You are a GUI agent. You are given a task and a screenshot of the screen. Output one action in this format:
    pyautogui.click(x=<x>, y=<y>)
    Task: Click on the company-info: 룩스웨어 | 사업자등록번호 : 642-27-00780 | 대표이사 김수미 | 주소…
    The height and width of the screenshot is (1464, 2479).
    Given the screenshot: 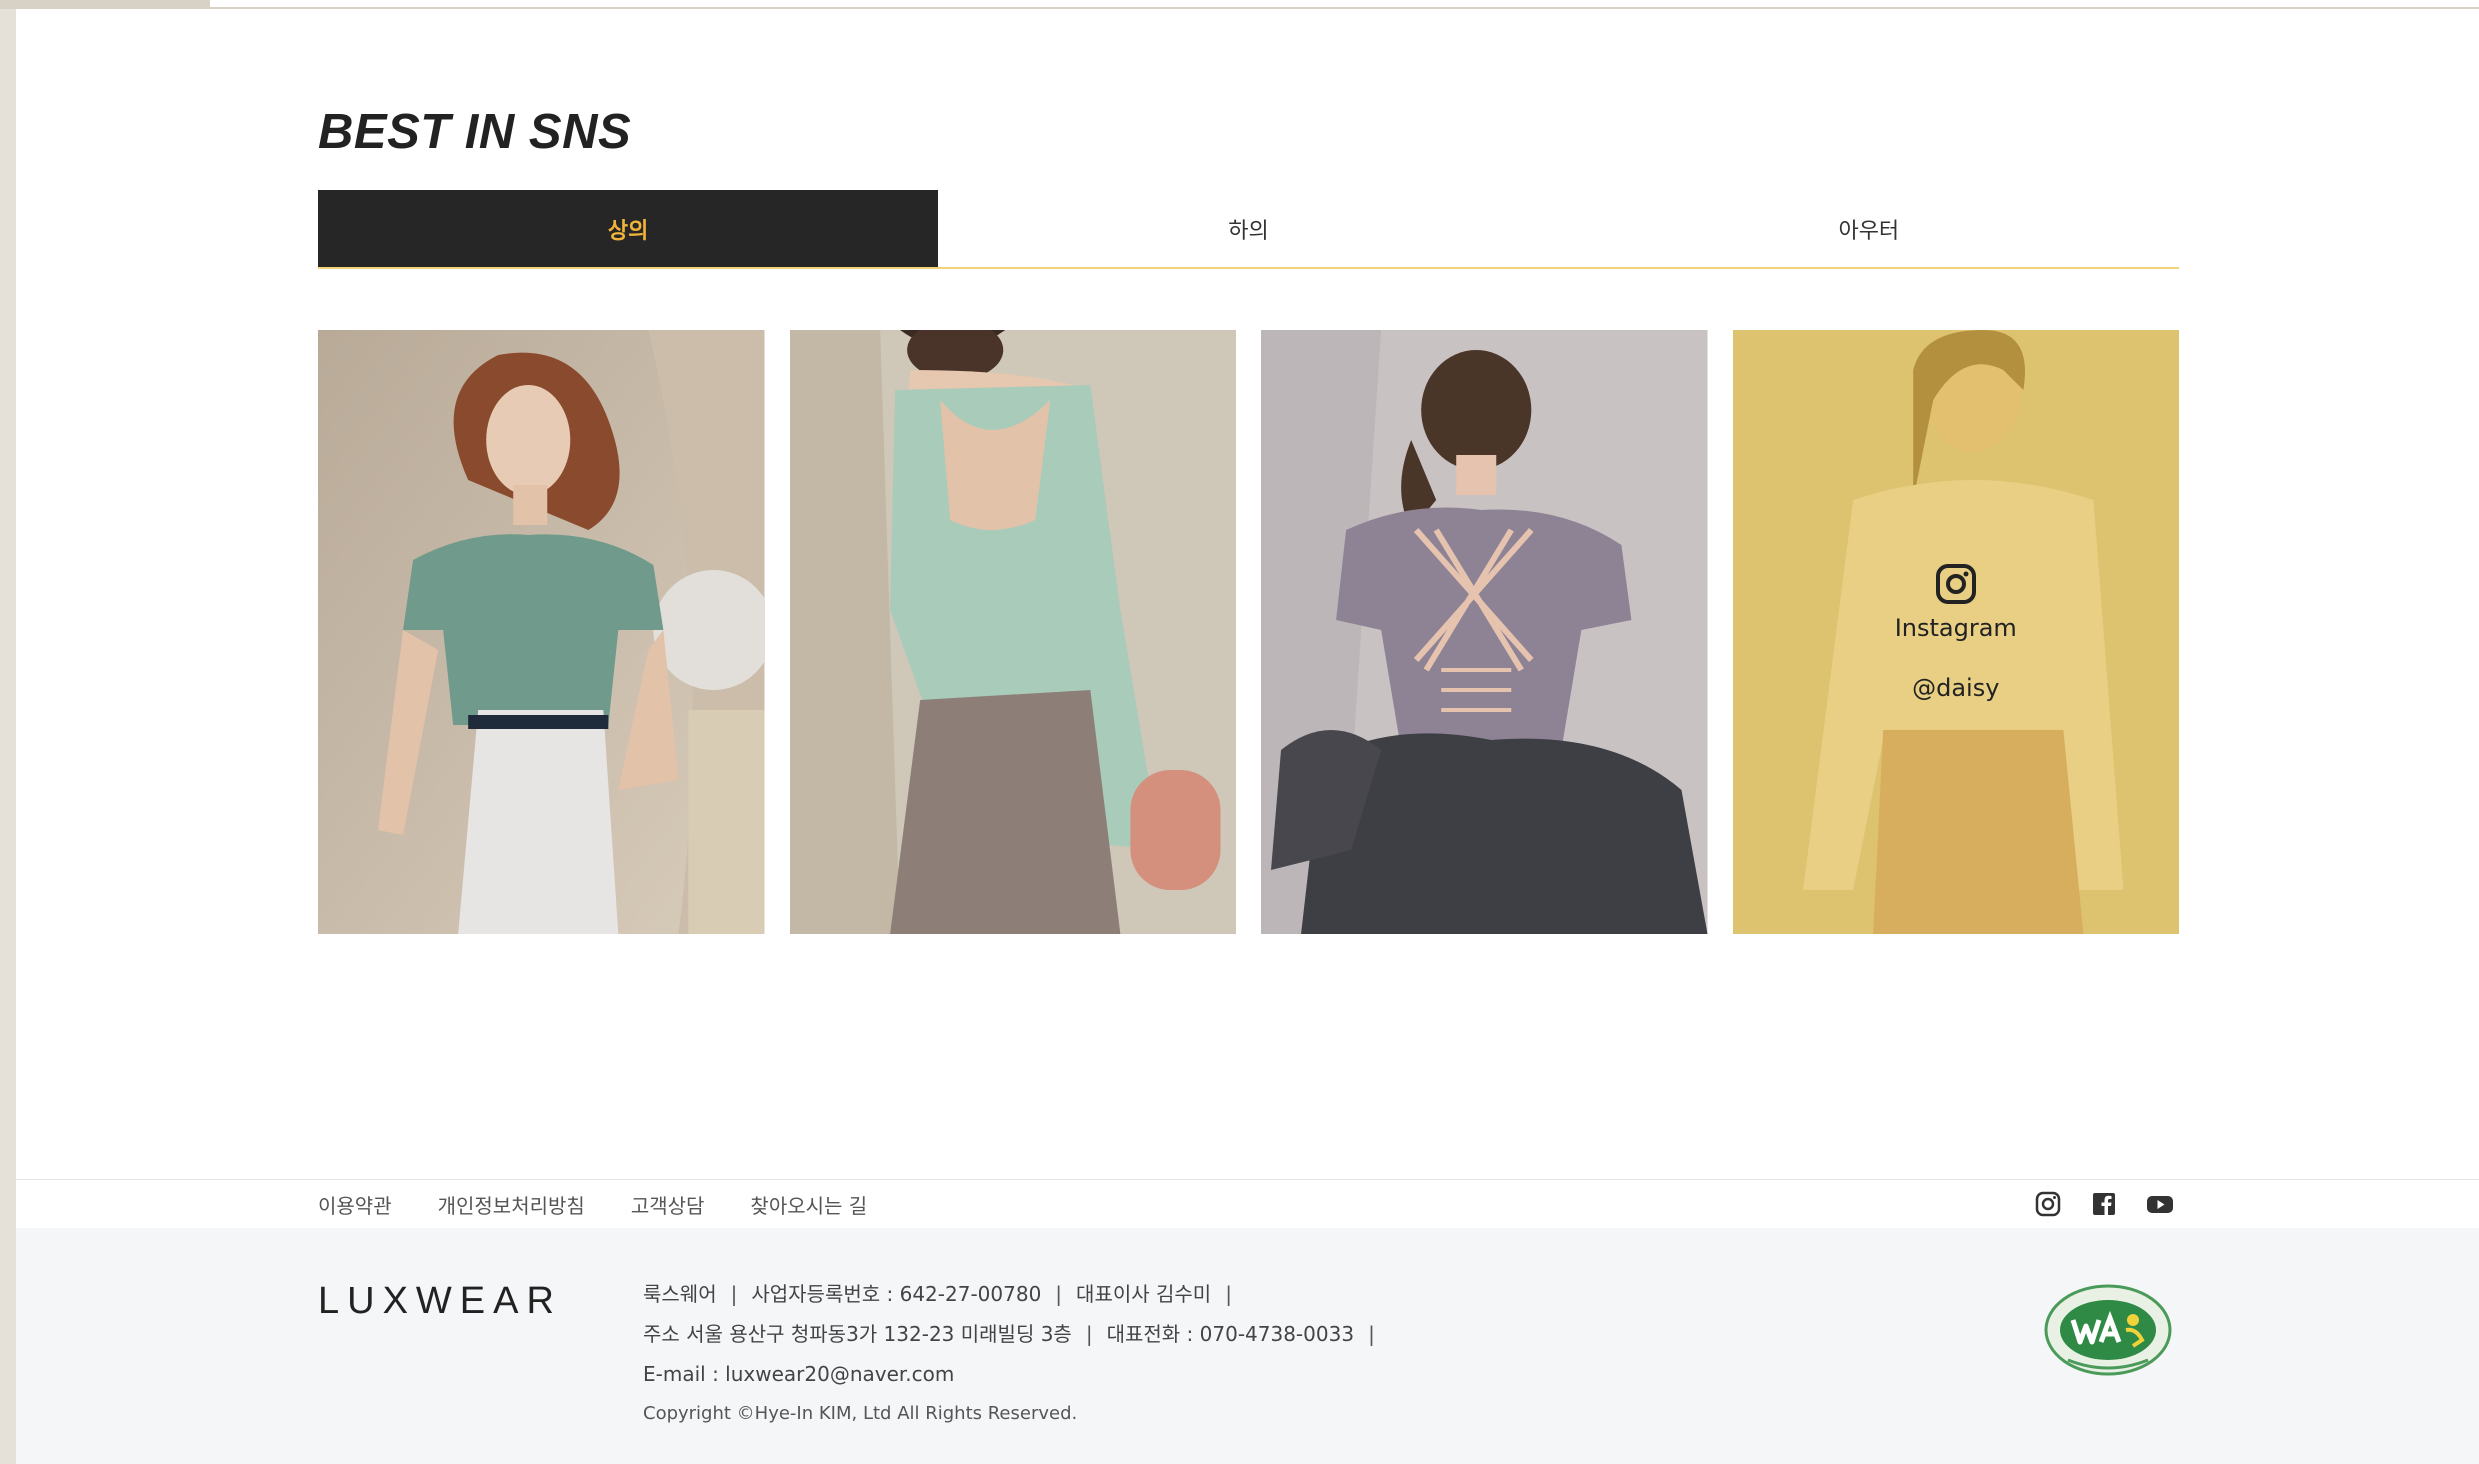 What is the action you would take?
    pyautogui.click(x=1016, y=1354)
    